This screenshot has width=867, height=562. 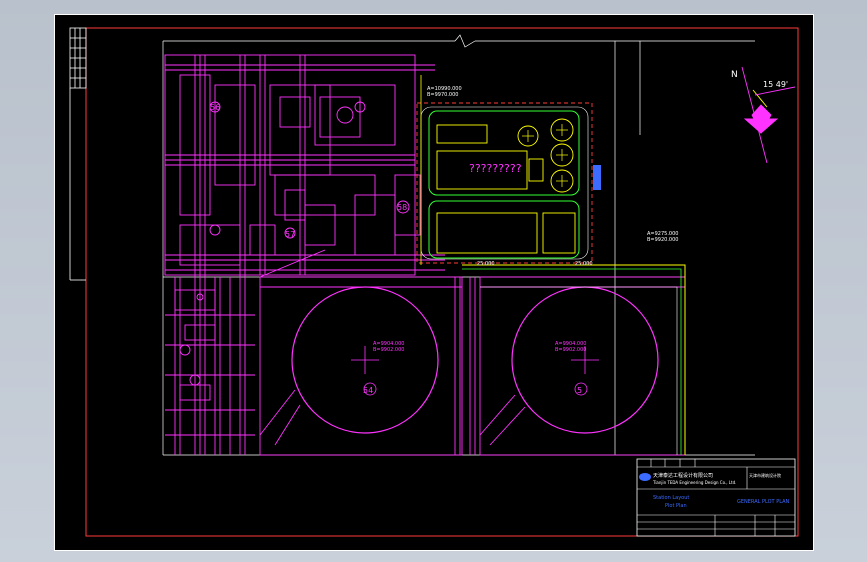 I want to click on building-58-label: 58, so click(x=402, y=207).